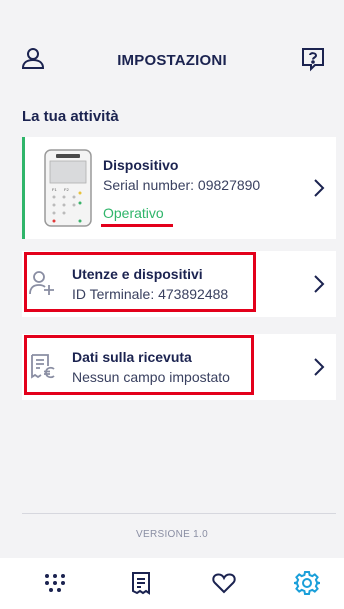 Image resolution: width=344 pixels, height=609 pixels. Describe the element at coordinates (172, 534) in the screenshot. I see `version-label: VERSIONE 1.0` at that location.